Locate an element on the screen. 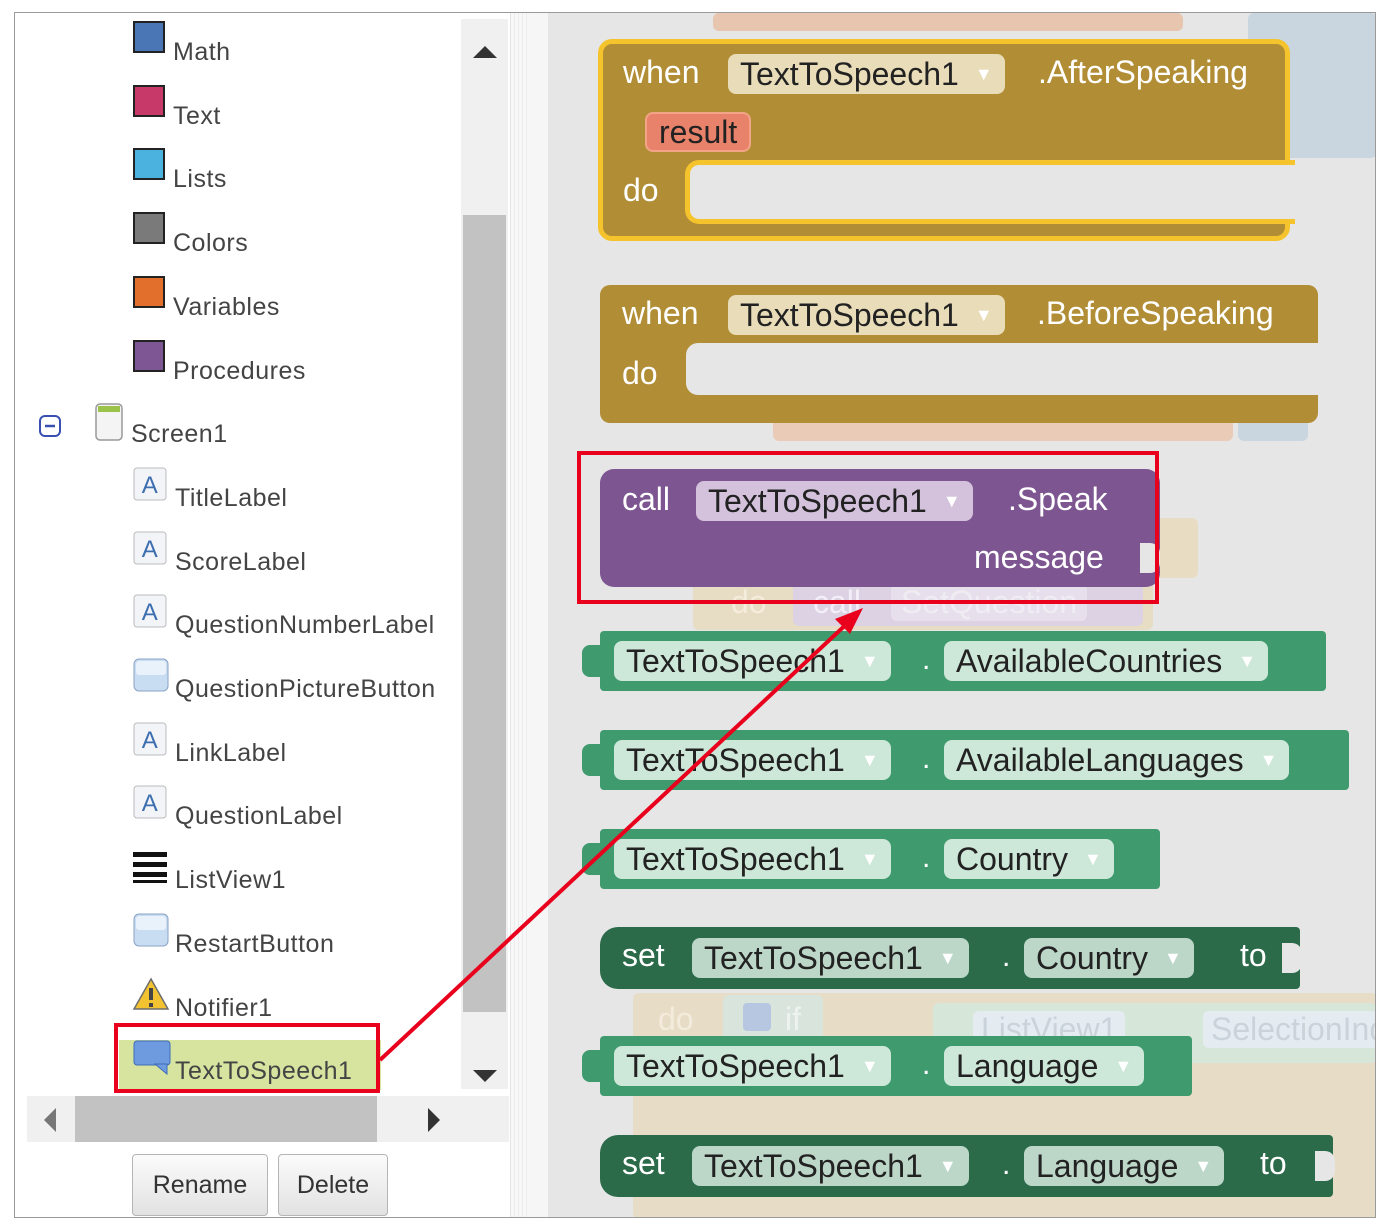 The width and height of the screenshot is (1391, 1228). tree-item-titlelabel: A TitleLabel is located at coordinates (210, 492).